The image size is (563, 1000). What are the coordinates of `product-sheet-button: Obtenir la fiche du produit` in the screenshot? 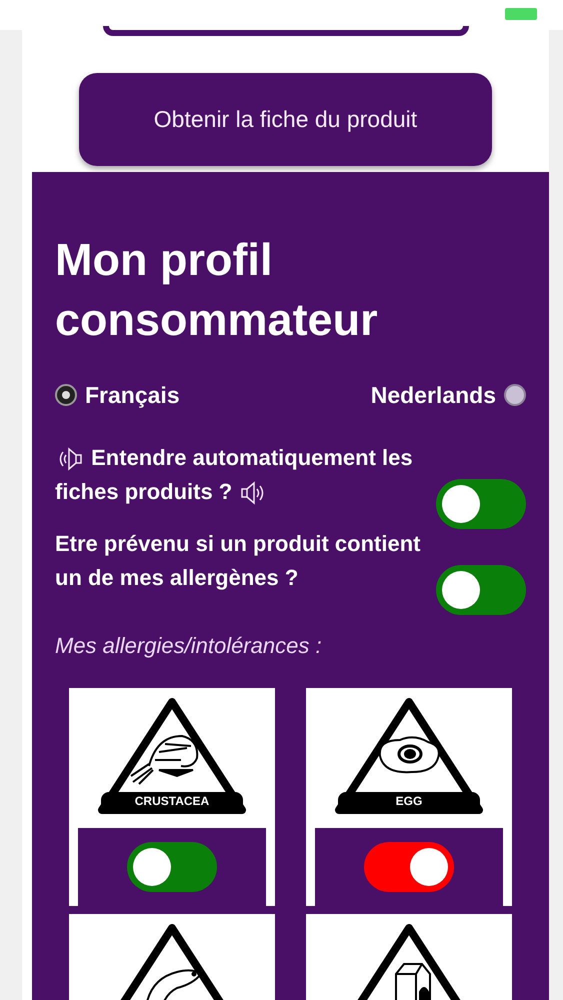 It's located at (285, 119).